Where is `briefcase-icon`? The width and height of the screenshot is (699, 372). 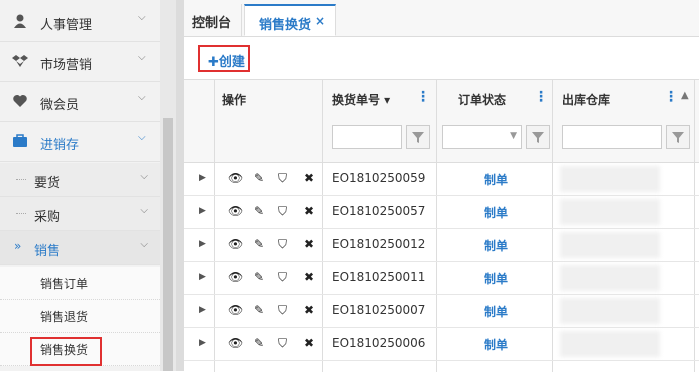
briefcase-icon is located at coordinates (20, 140).